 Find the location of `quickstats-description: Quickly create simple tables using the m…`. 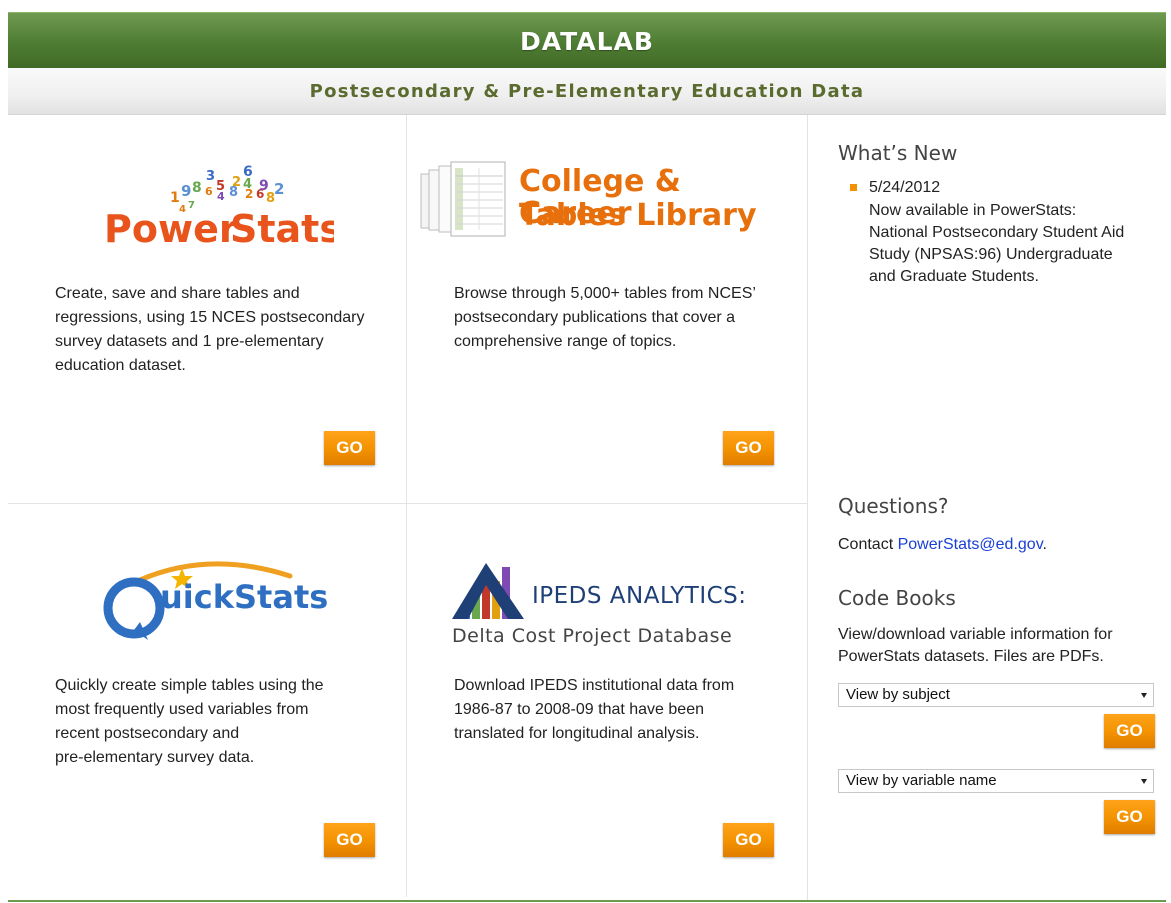

quickstats-description: Quickly create simple tables using the m… is located at coordinates (225, 722).